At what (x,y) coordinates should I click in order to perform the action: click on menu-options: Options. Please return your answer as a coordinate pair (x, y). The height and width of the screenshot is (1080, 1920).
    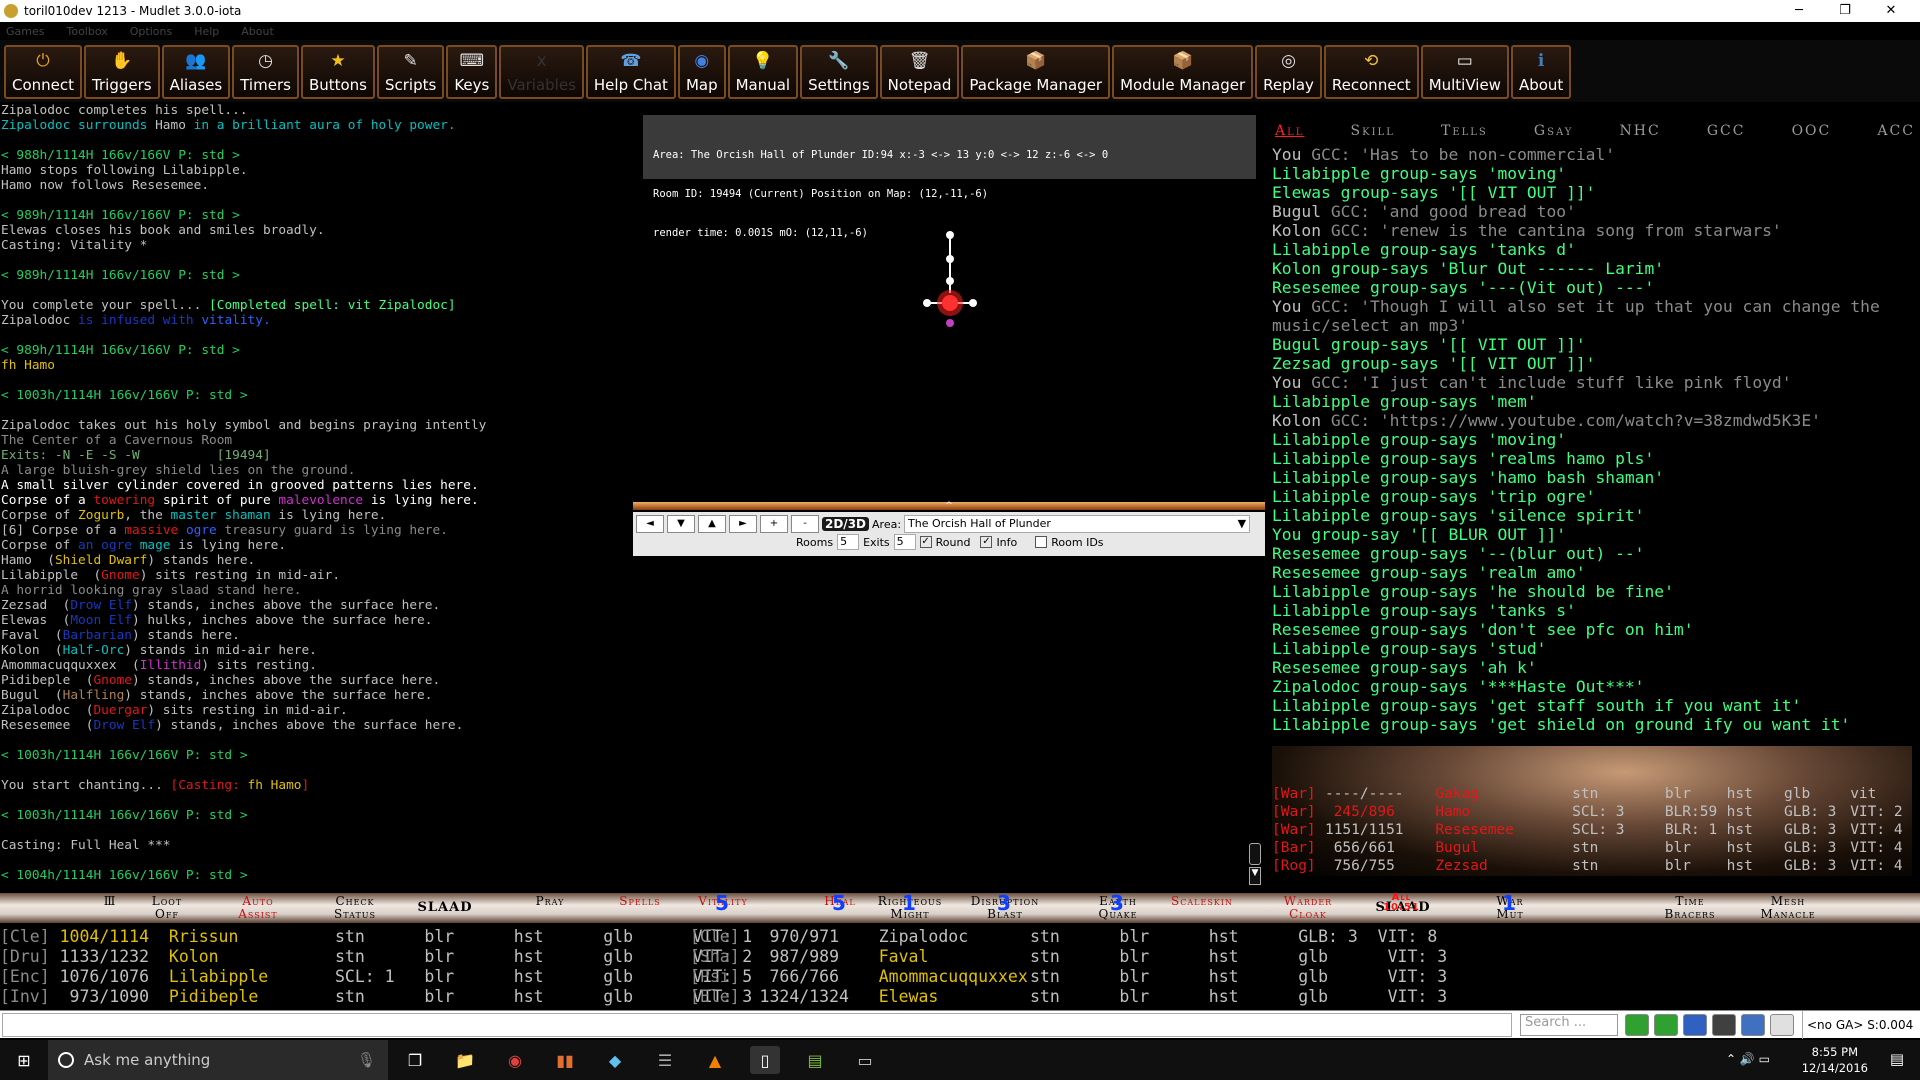
    Looking at the image, I should click on (151, 31).